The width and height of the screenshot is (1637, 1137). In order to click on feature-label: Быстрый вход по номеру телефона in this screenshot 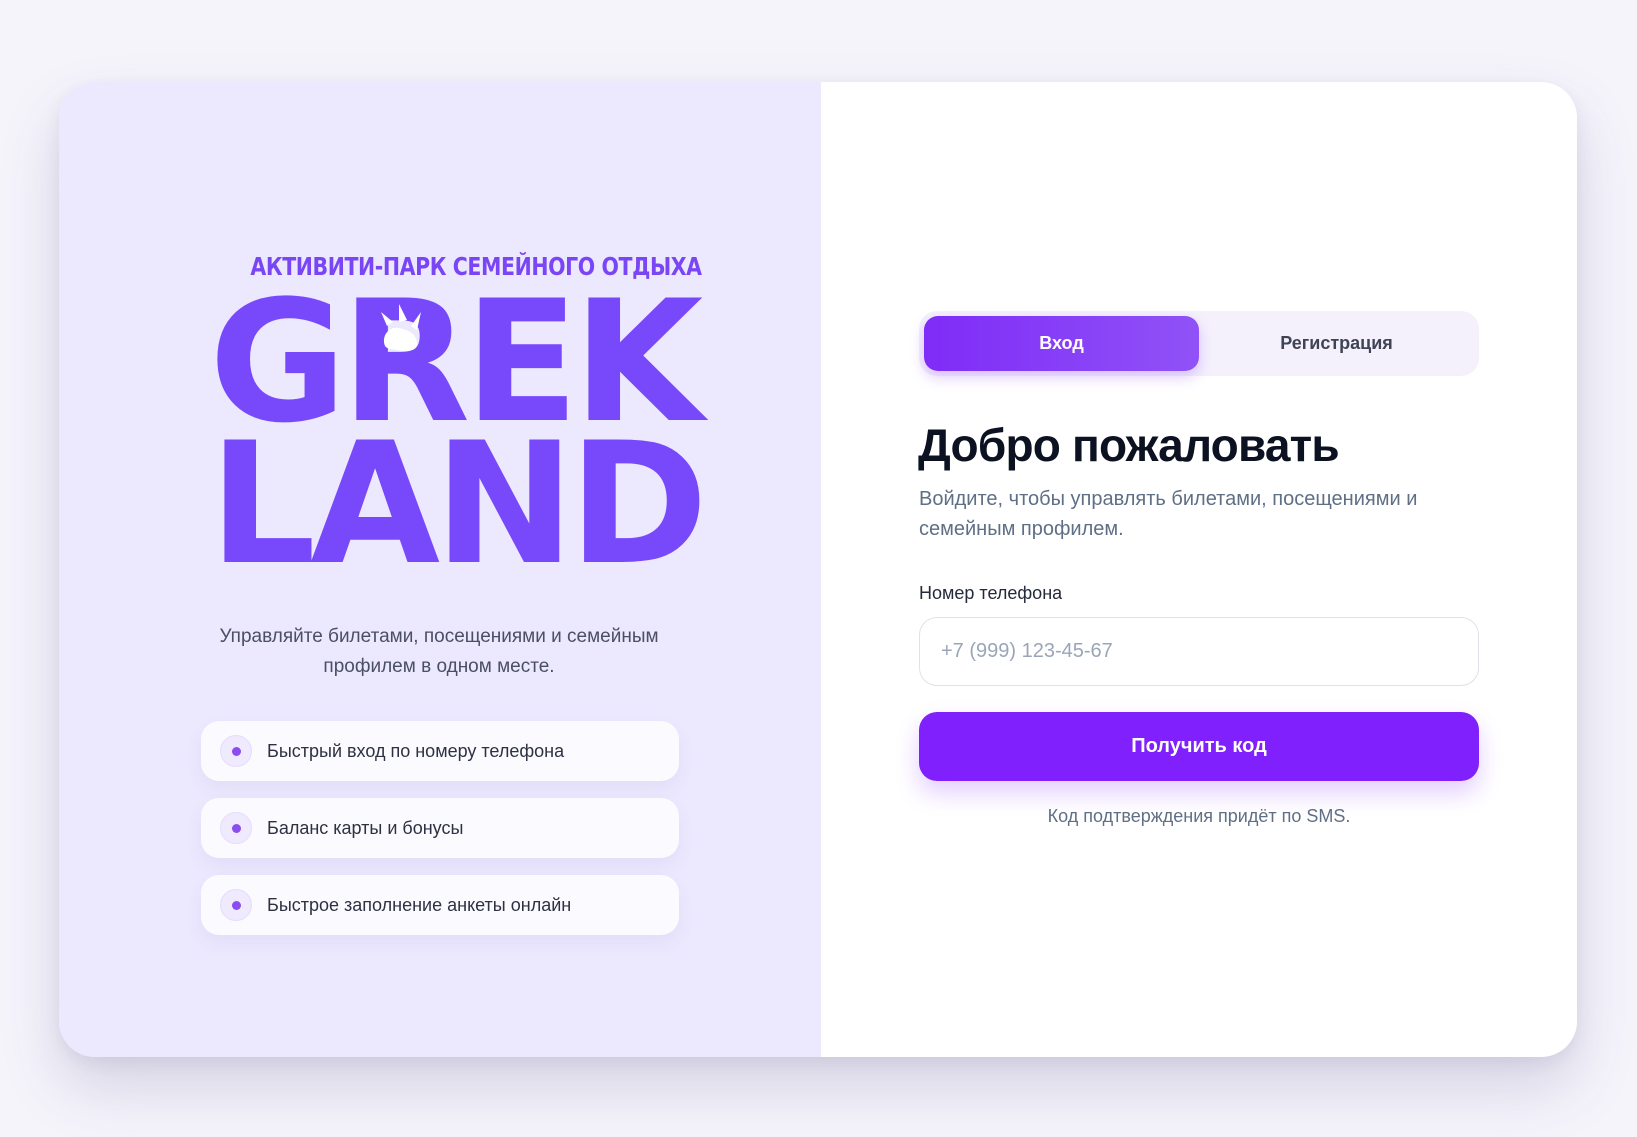, I will do `click(416, 750)`.